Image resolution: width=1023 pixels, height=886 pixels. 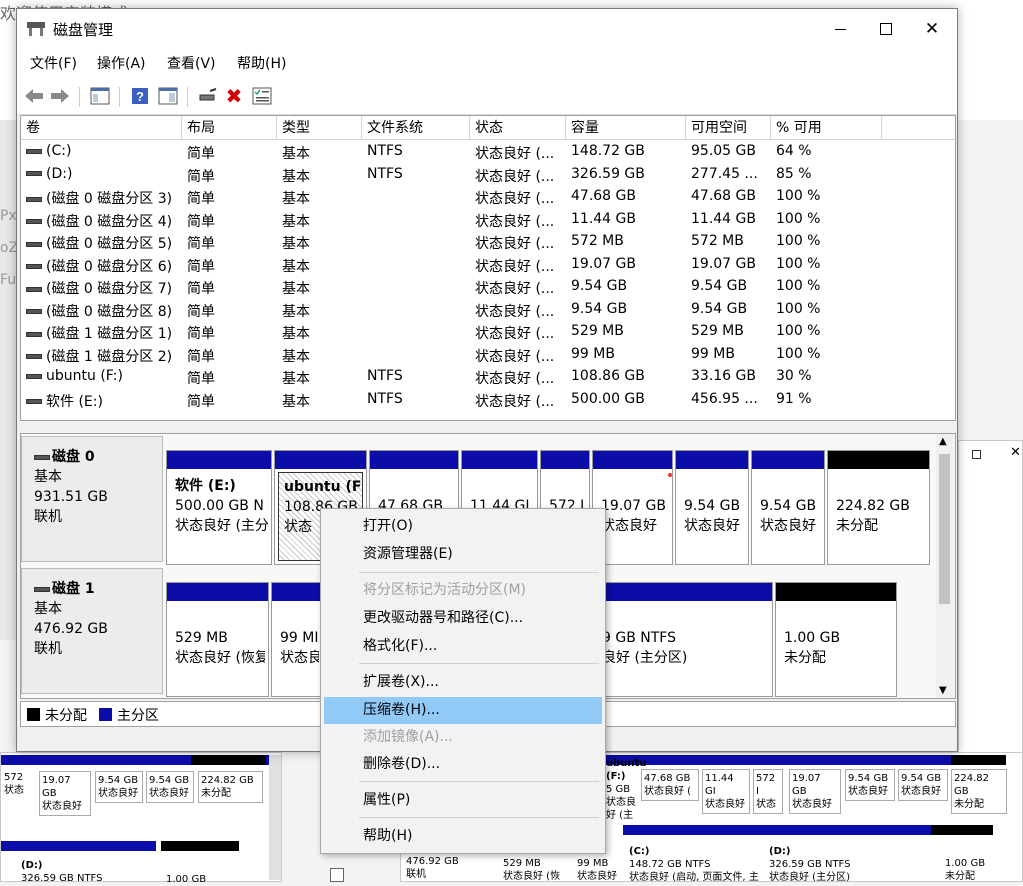 I want to click on column-header-percent-free: % 可用, so click(x=826, y=128).